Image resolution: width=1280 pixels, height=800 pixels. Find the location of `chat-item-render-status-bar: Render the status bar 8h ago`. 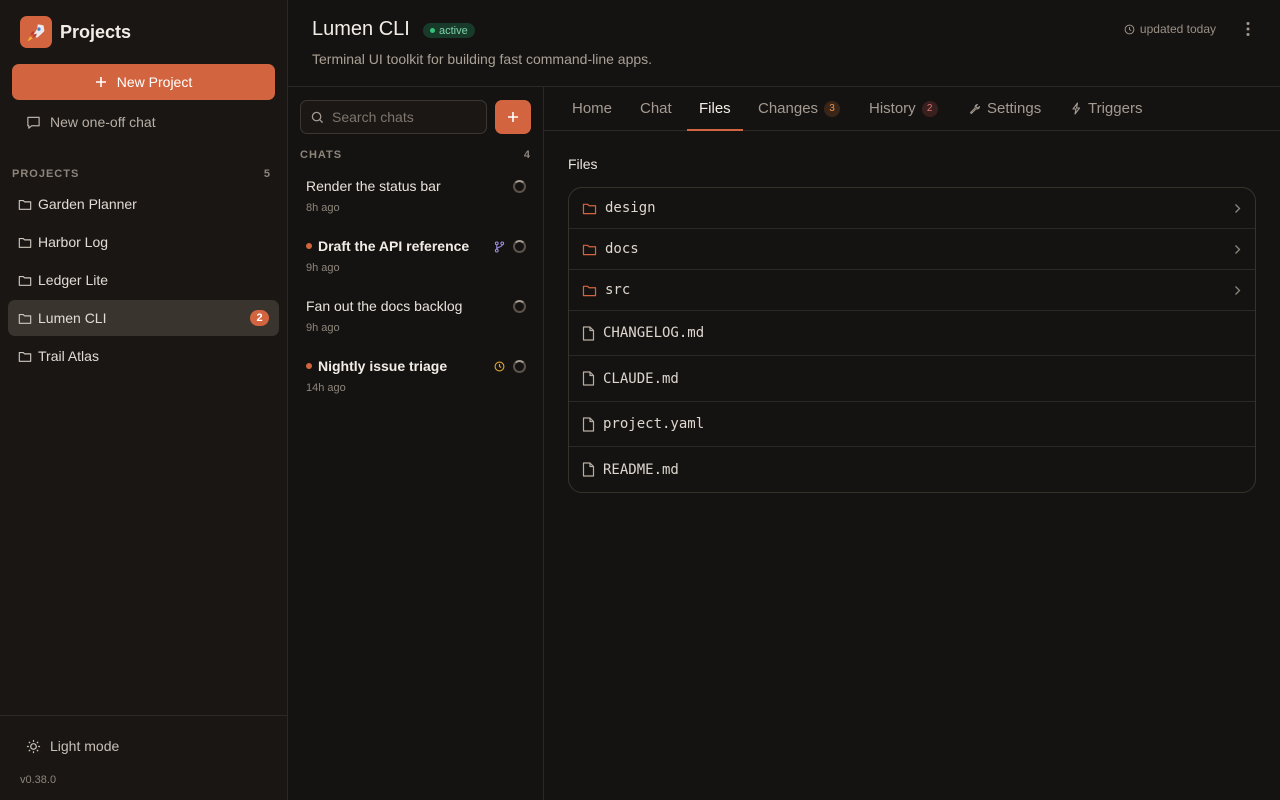

chat-item-render-status-bar: Render the status bar 8h ago is located at coordinates (416, 206).